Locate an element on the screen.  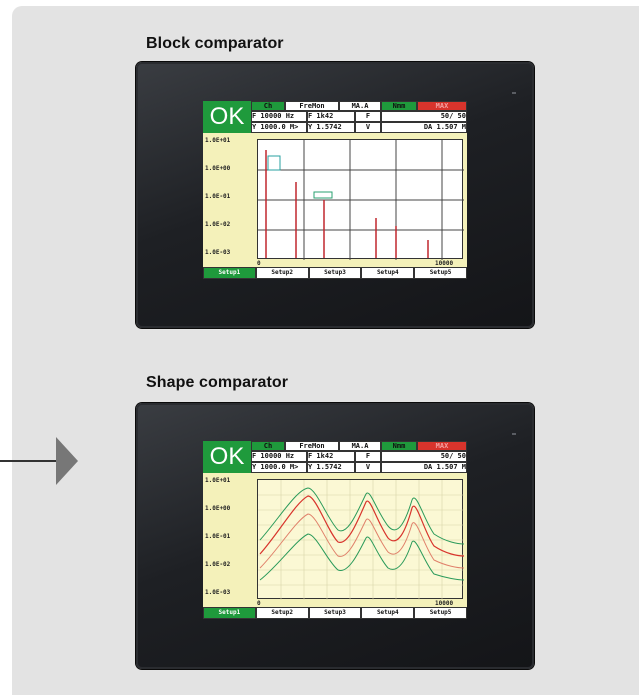
spectrum-plot is located at coordinates (360, 199).